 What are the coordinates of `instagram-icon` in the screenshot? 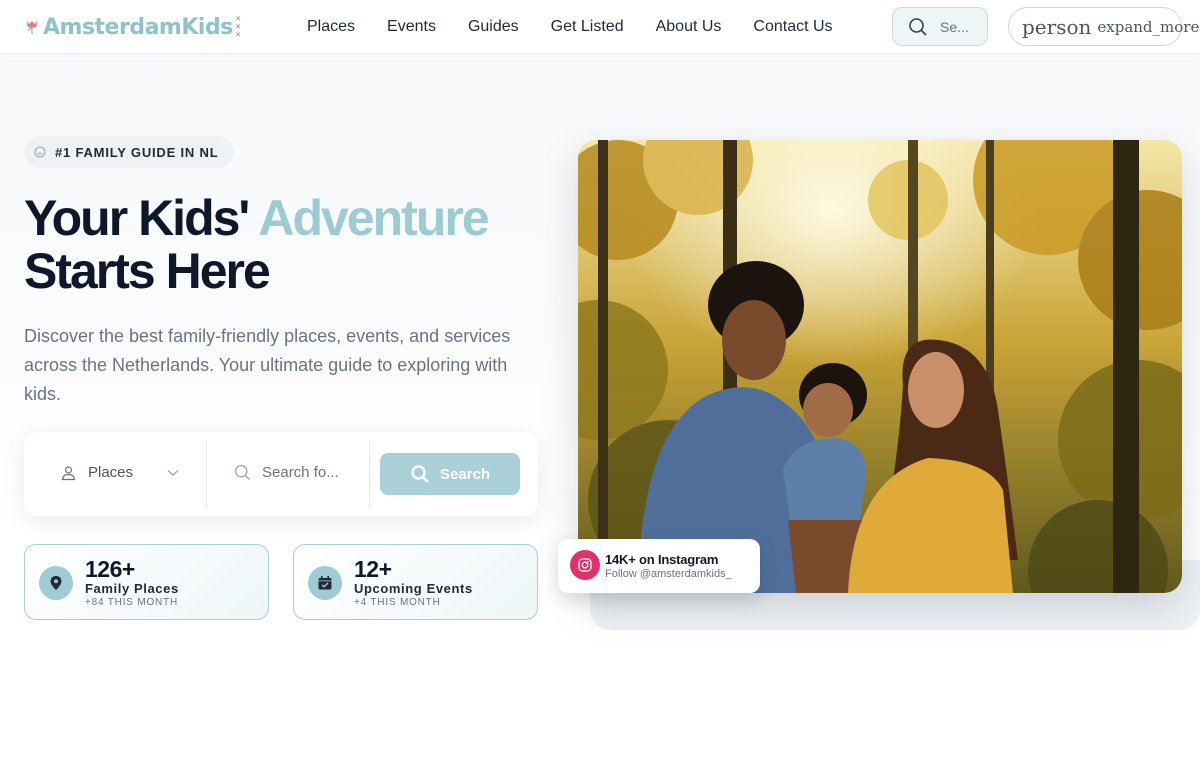 It's located at (585, 565).